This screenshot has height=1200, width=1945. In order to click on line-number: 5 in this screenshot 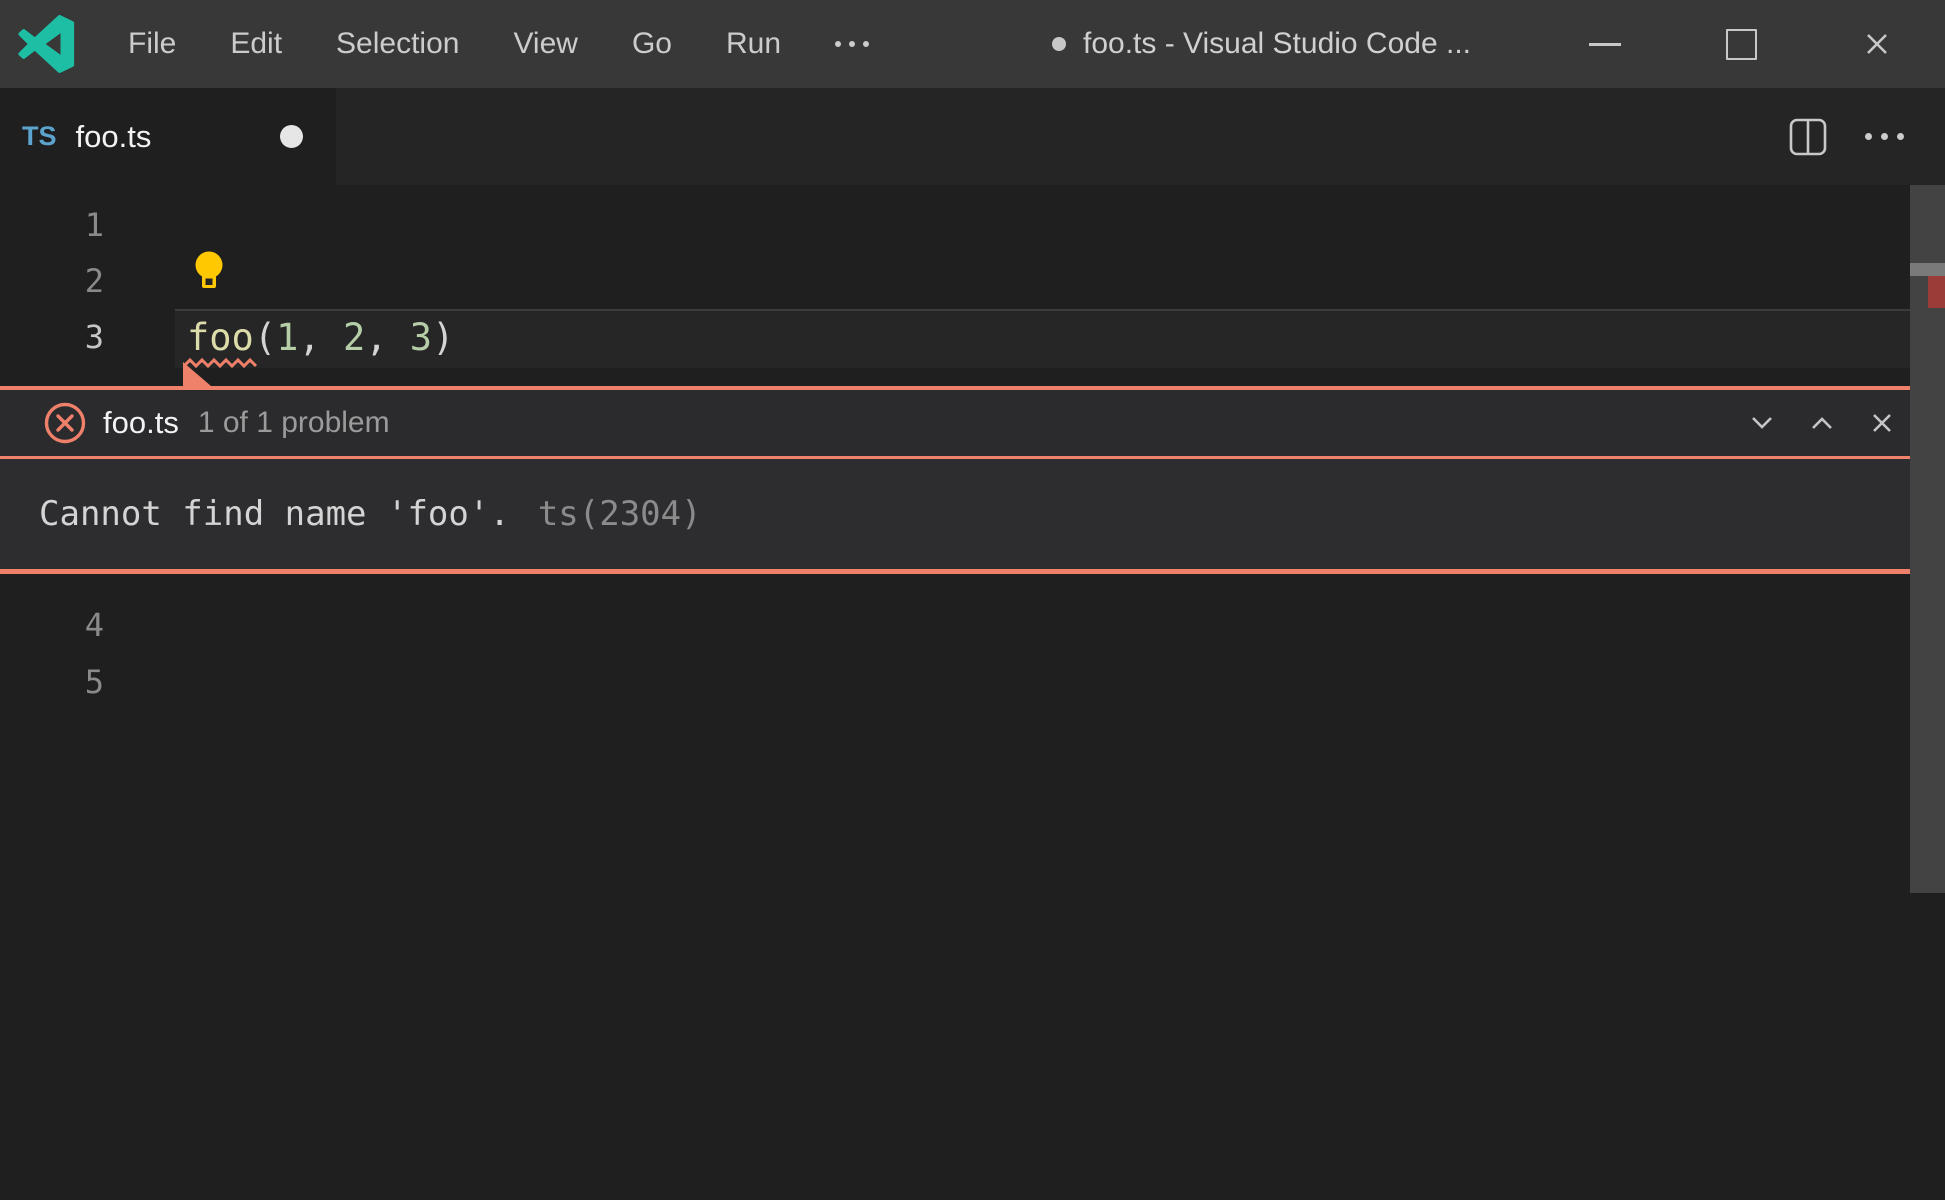, I will do `click(94, 682)`.